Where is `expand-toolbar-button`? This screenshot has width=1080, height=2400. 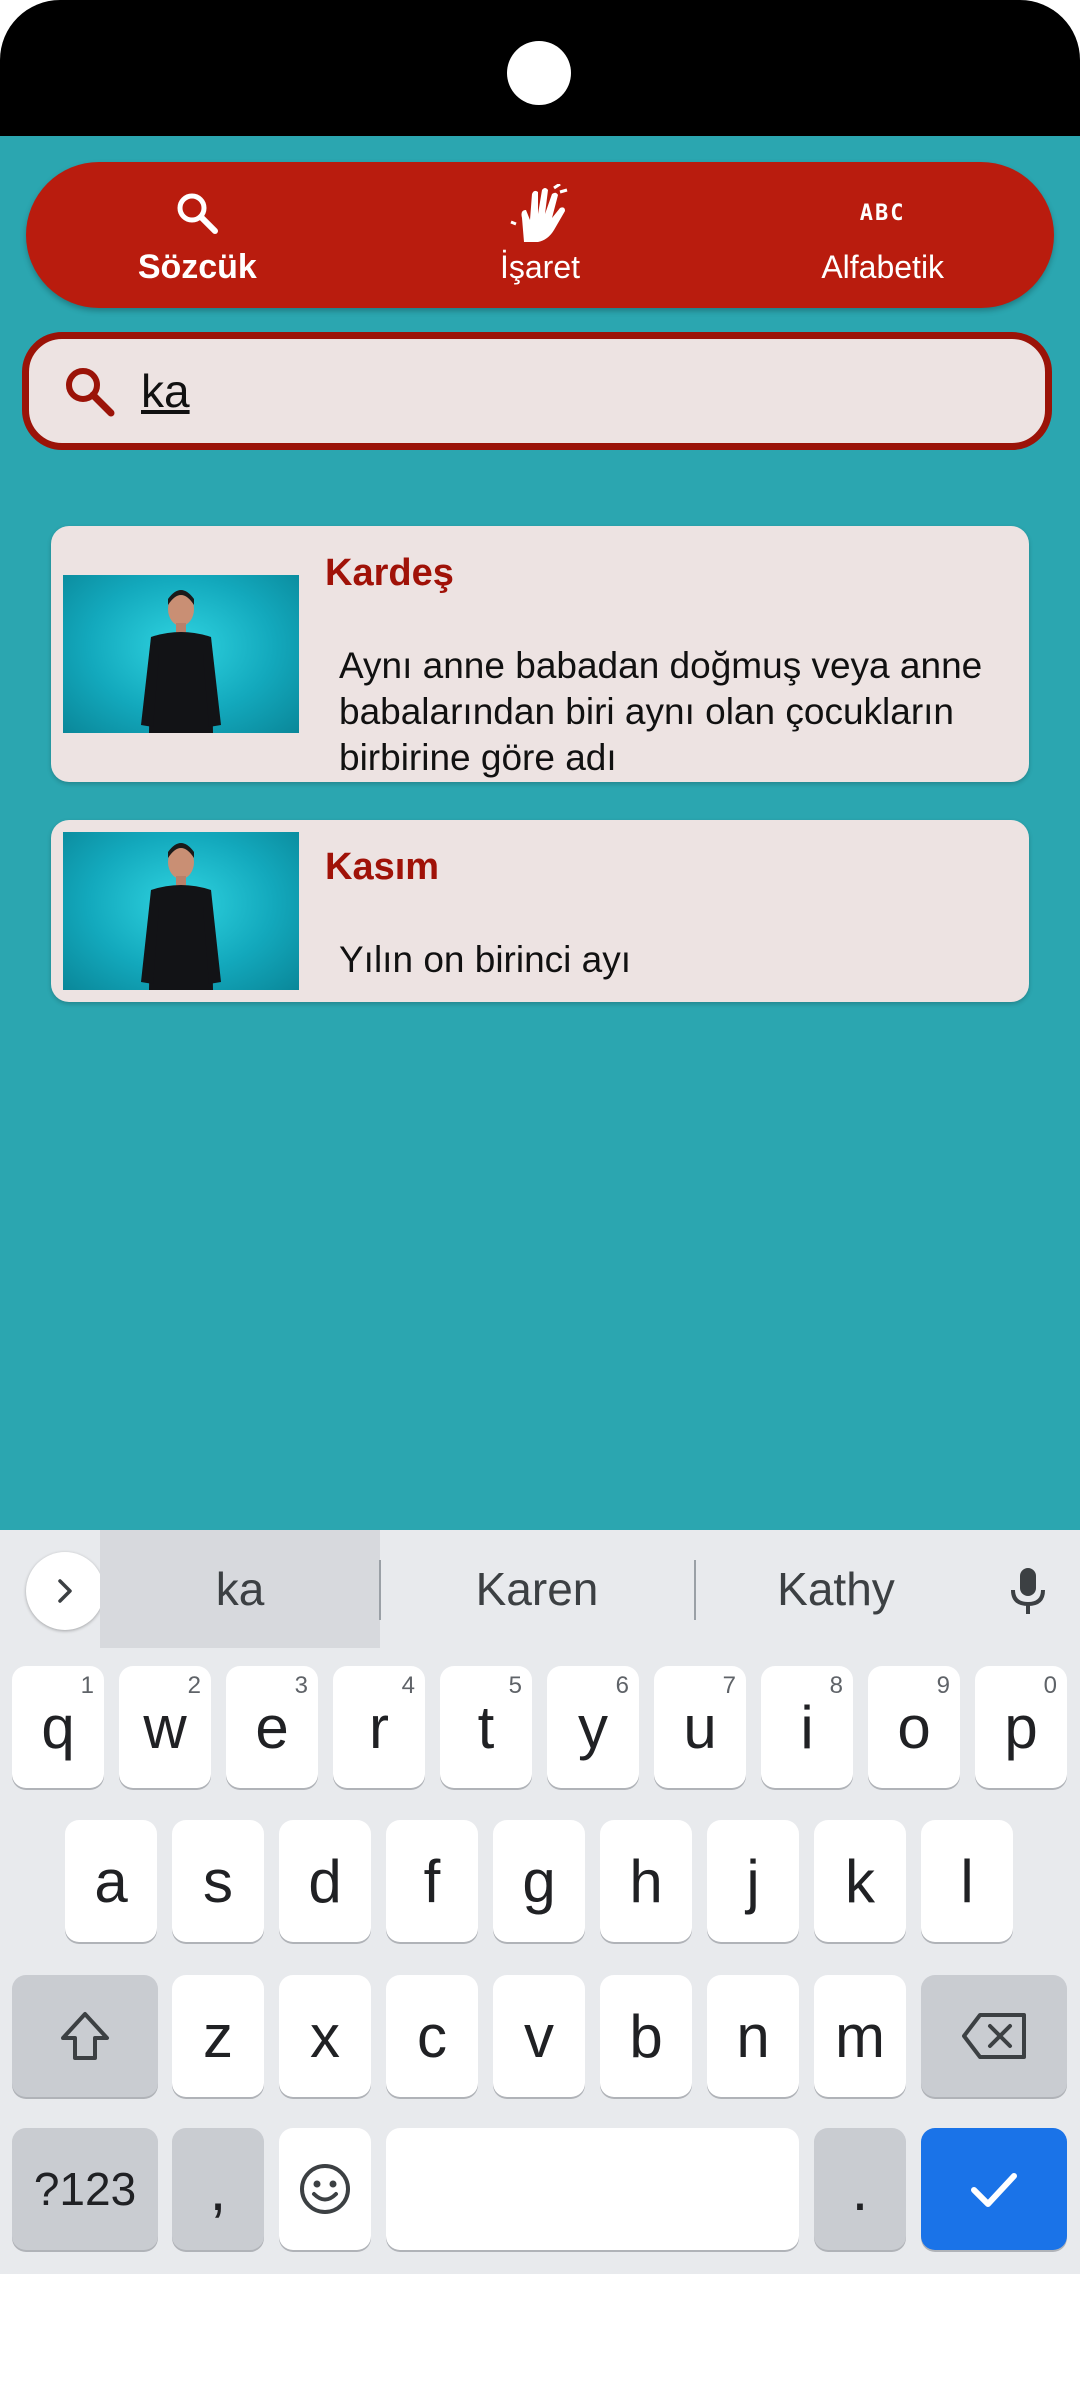
expand-toolbar-button is located at coordinates (65, 1591).